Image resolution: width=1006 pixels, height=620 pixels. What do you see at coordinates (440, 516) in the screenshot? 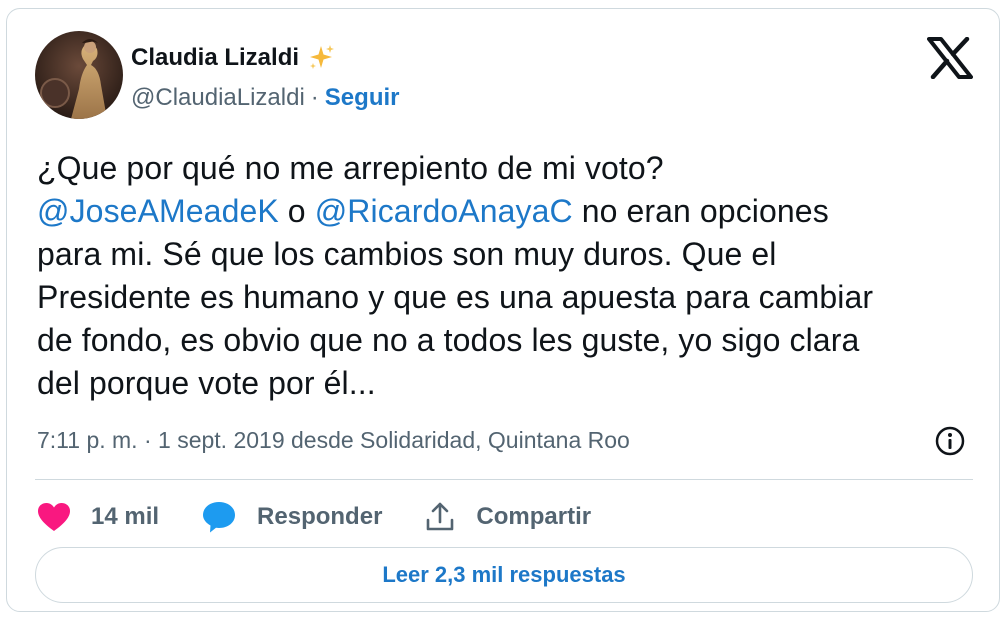
I see `share-icon` at bounding box center [440, 516].